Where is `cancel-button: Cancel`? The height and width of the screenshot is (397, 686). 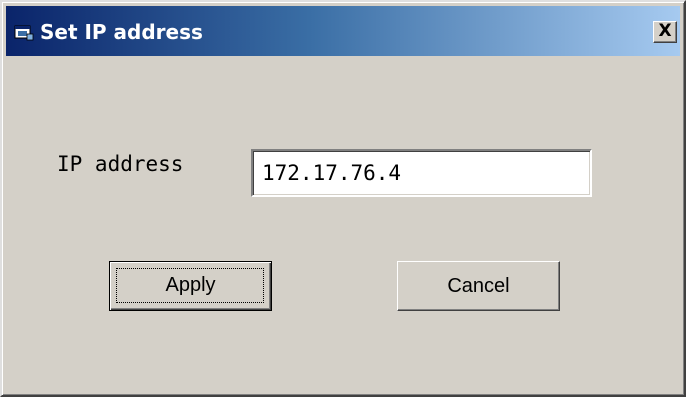
cancel-button: Cancel is located at coordinates (478, 286).